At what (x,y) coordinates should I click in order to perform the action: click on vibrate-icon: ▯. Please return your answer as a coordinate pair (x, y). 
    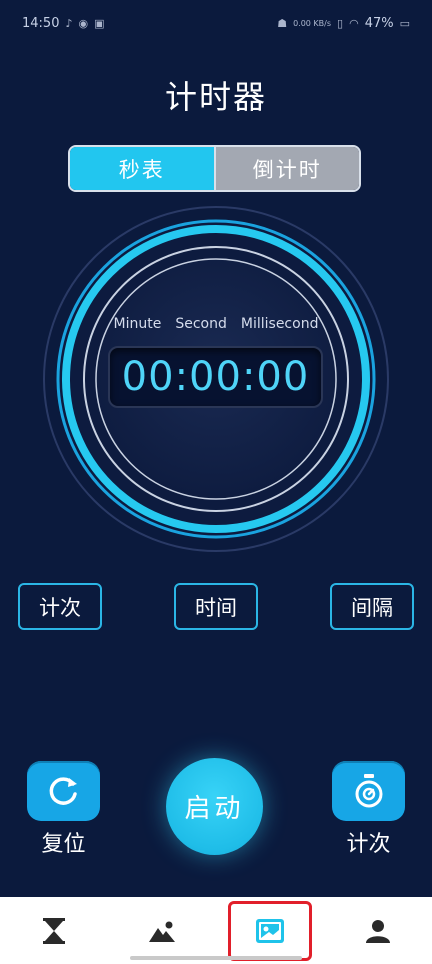
    Looking at the image, I should click on (340, 23).